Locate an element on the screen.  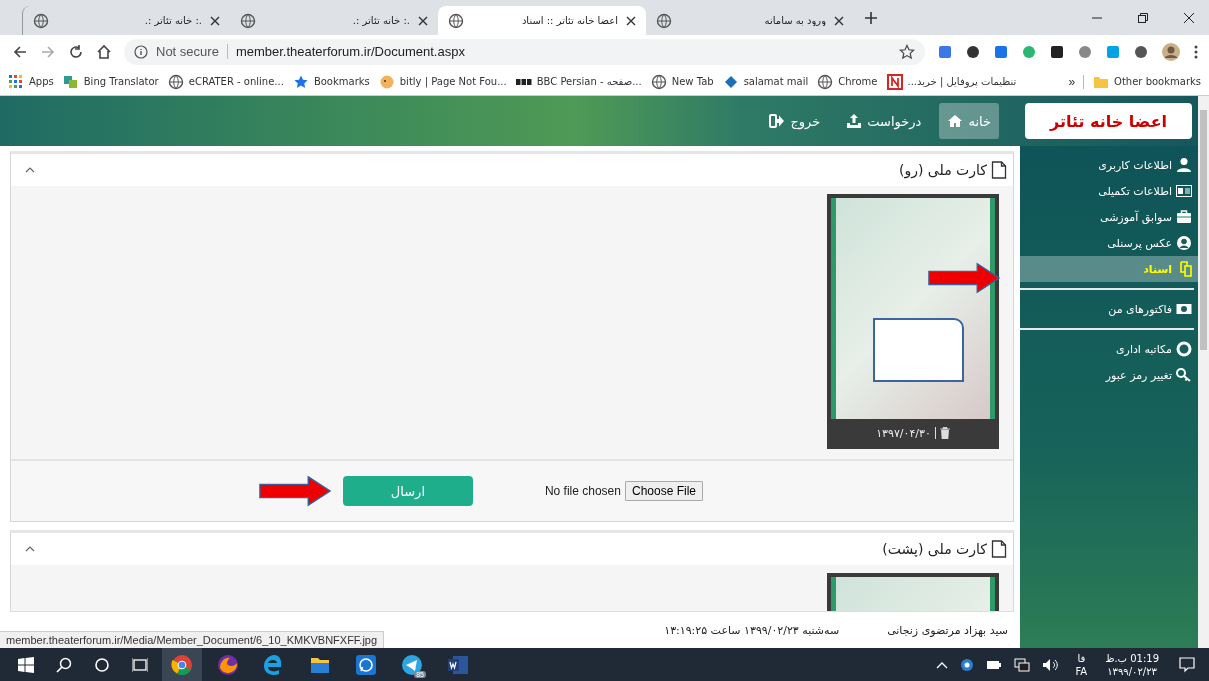
scrollbar is located at coordinates (1203, 372).